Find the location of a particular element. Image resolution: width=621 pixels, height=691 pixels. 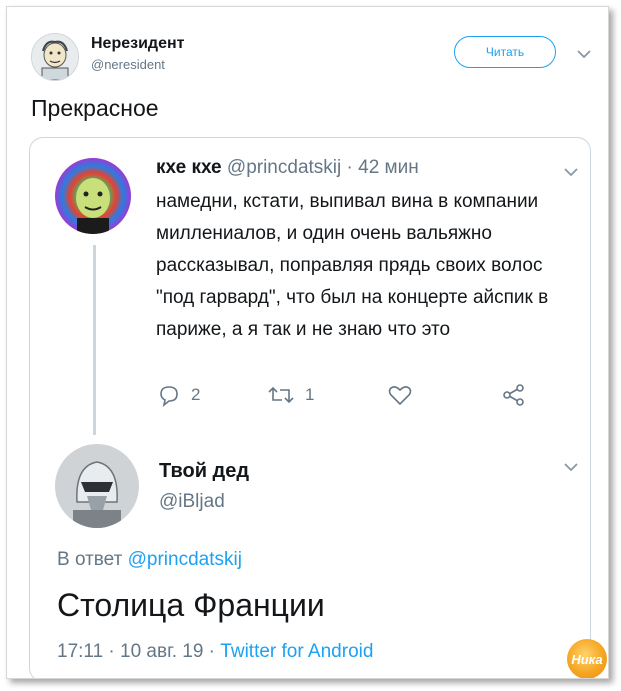

reply-meta: 17:11 · 10 авг. 19 · Twitter for Android is located at coordinates (215, 652).